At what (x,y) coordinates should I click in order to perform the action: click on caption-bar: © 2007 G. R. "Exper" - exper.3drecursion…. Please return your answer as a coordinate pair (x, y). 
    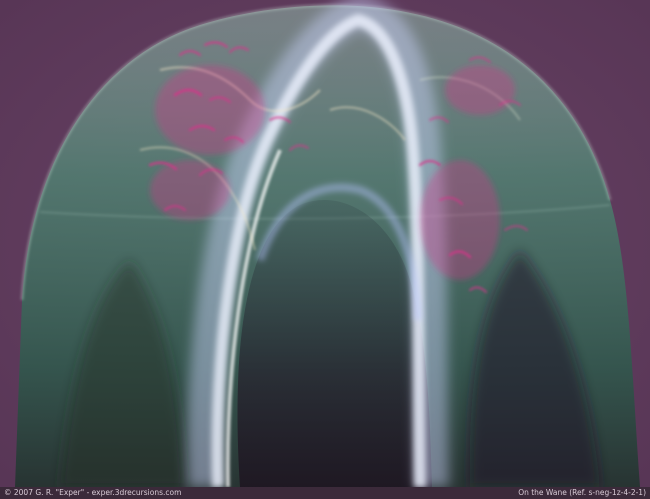
    Looking at the image, I should click on (325, 493).